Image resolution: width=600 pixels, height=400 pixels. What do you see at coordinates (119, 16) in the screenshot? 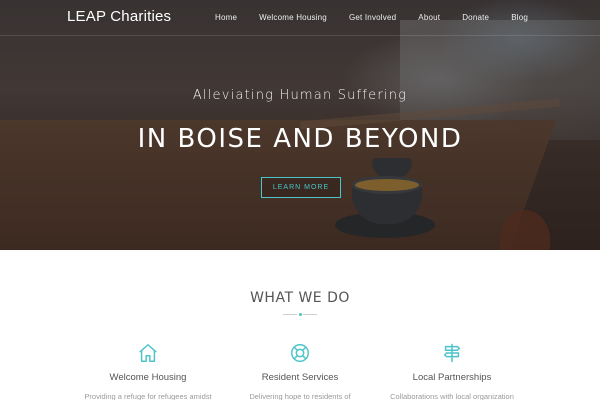
I see `brand-logo: LEAP Charities` at bounding box center [119, 16].